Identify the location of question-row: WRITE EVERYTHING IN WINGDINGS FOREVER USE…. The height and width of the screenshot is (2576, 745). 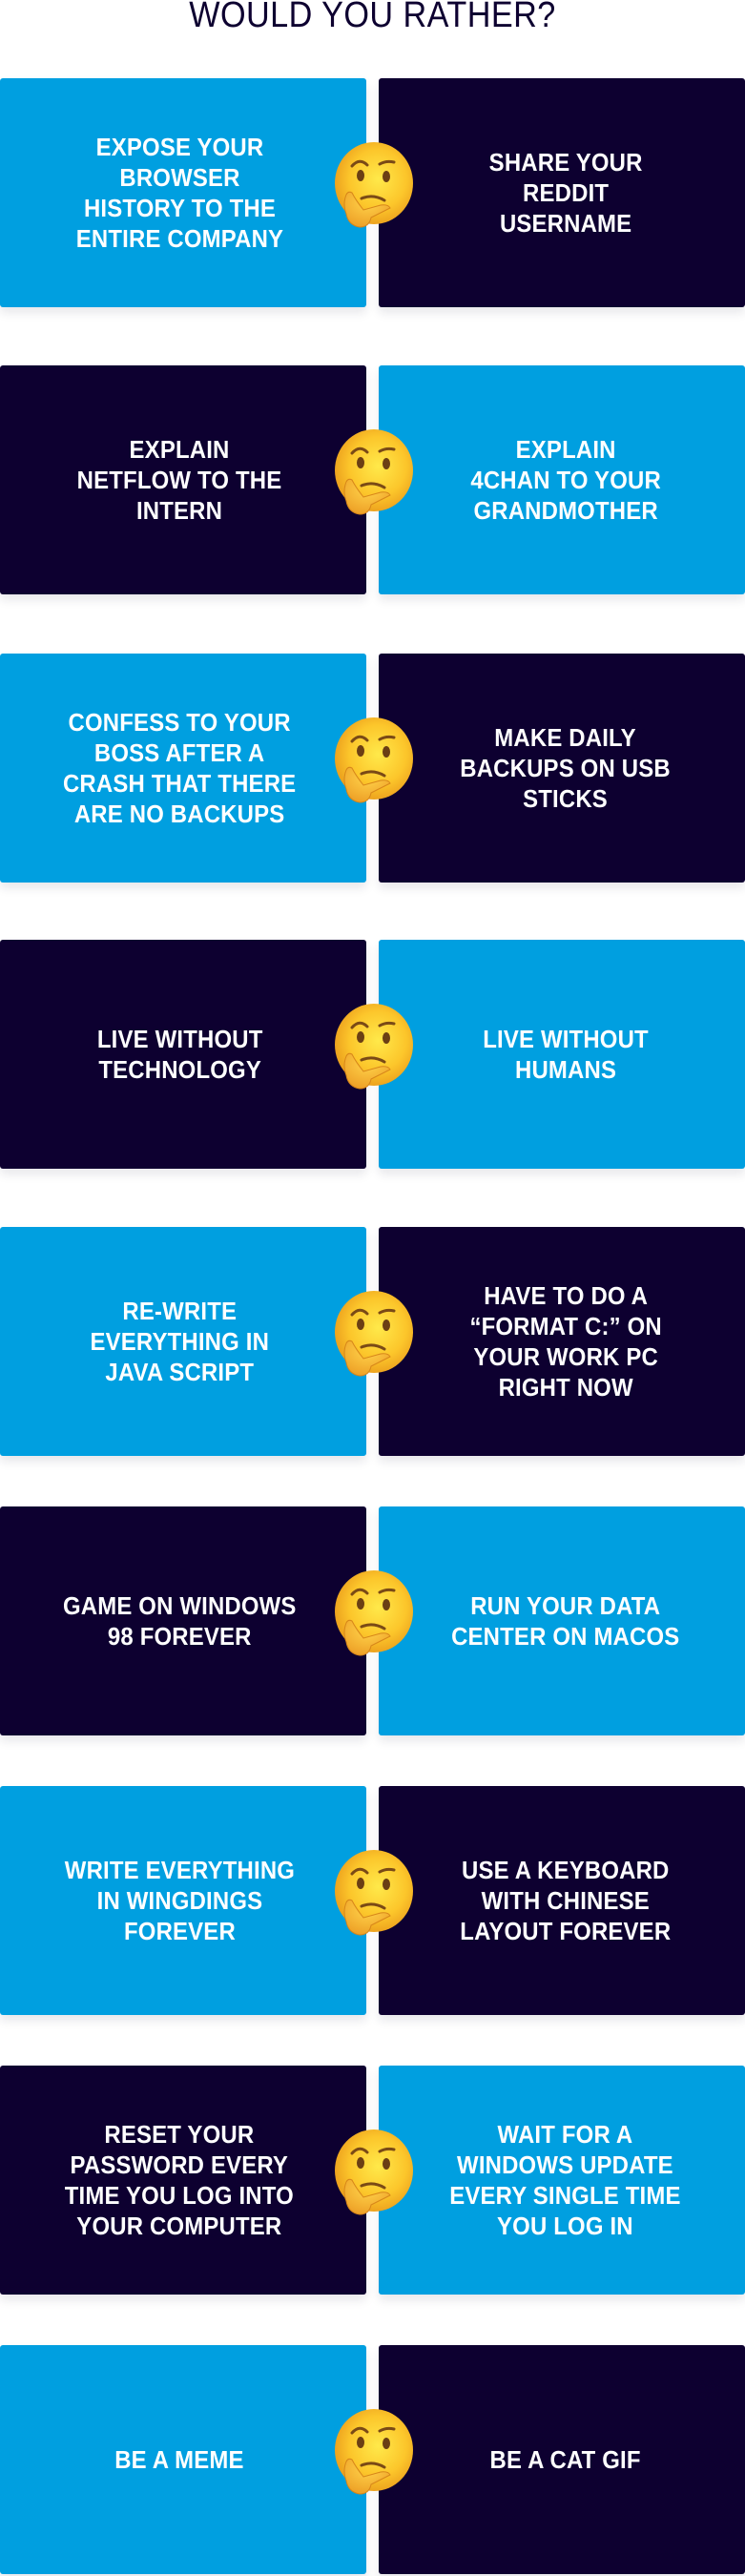
(372, 1900).